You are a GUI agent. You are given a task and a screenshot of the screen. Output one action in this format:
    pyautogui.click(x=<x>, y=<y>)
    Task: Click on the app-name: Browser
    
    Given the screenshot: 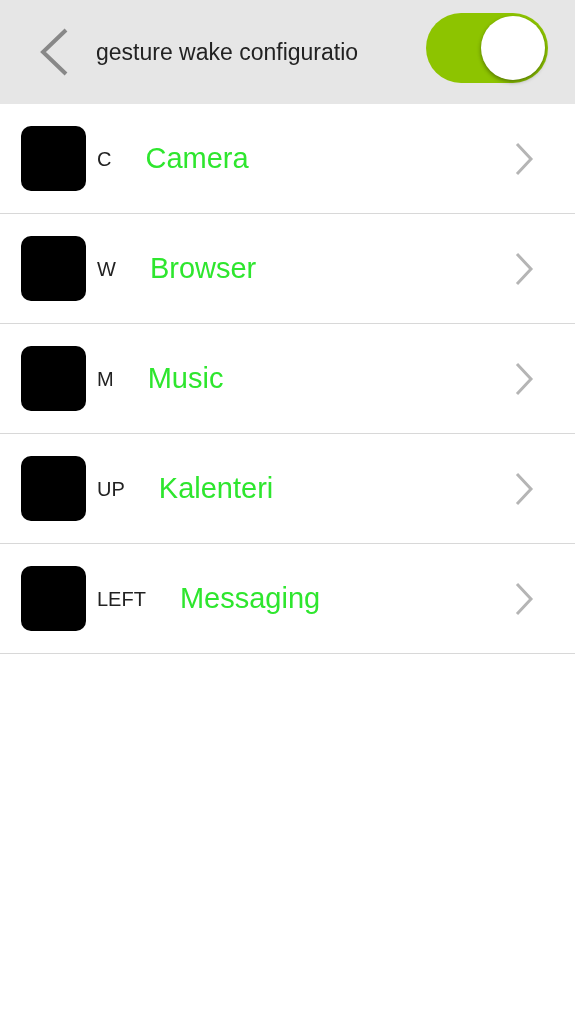 What is the action you would take?
    pyautogui.click(x=203, y=268)
    